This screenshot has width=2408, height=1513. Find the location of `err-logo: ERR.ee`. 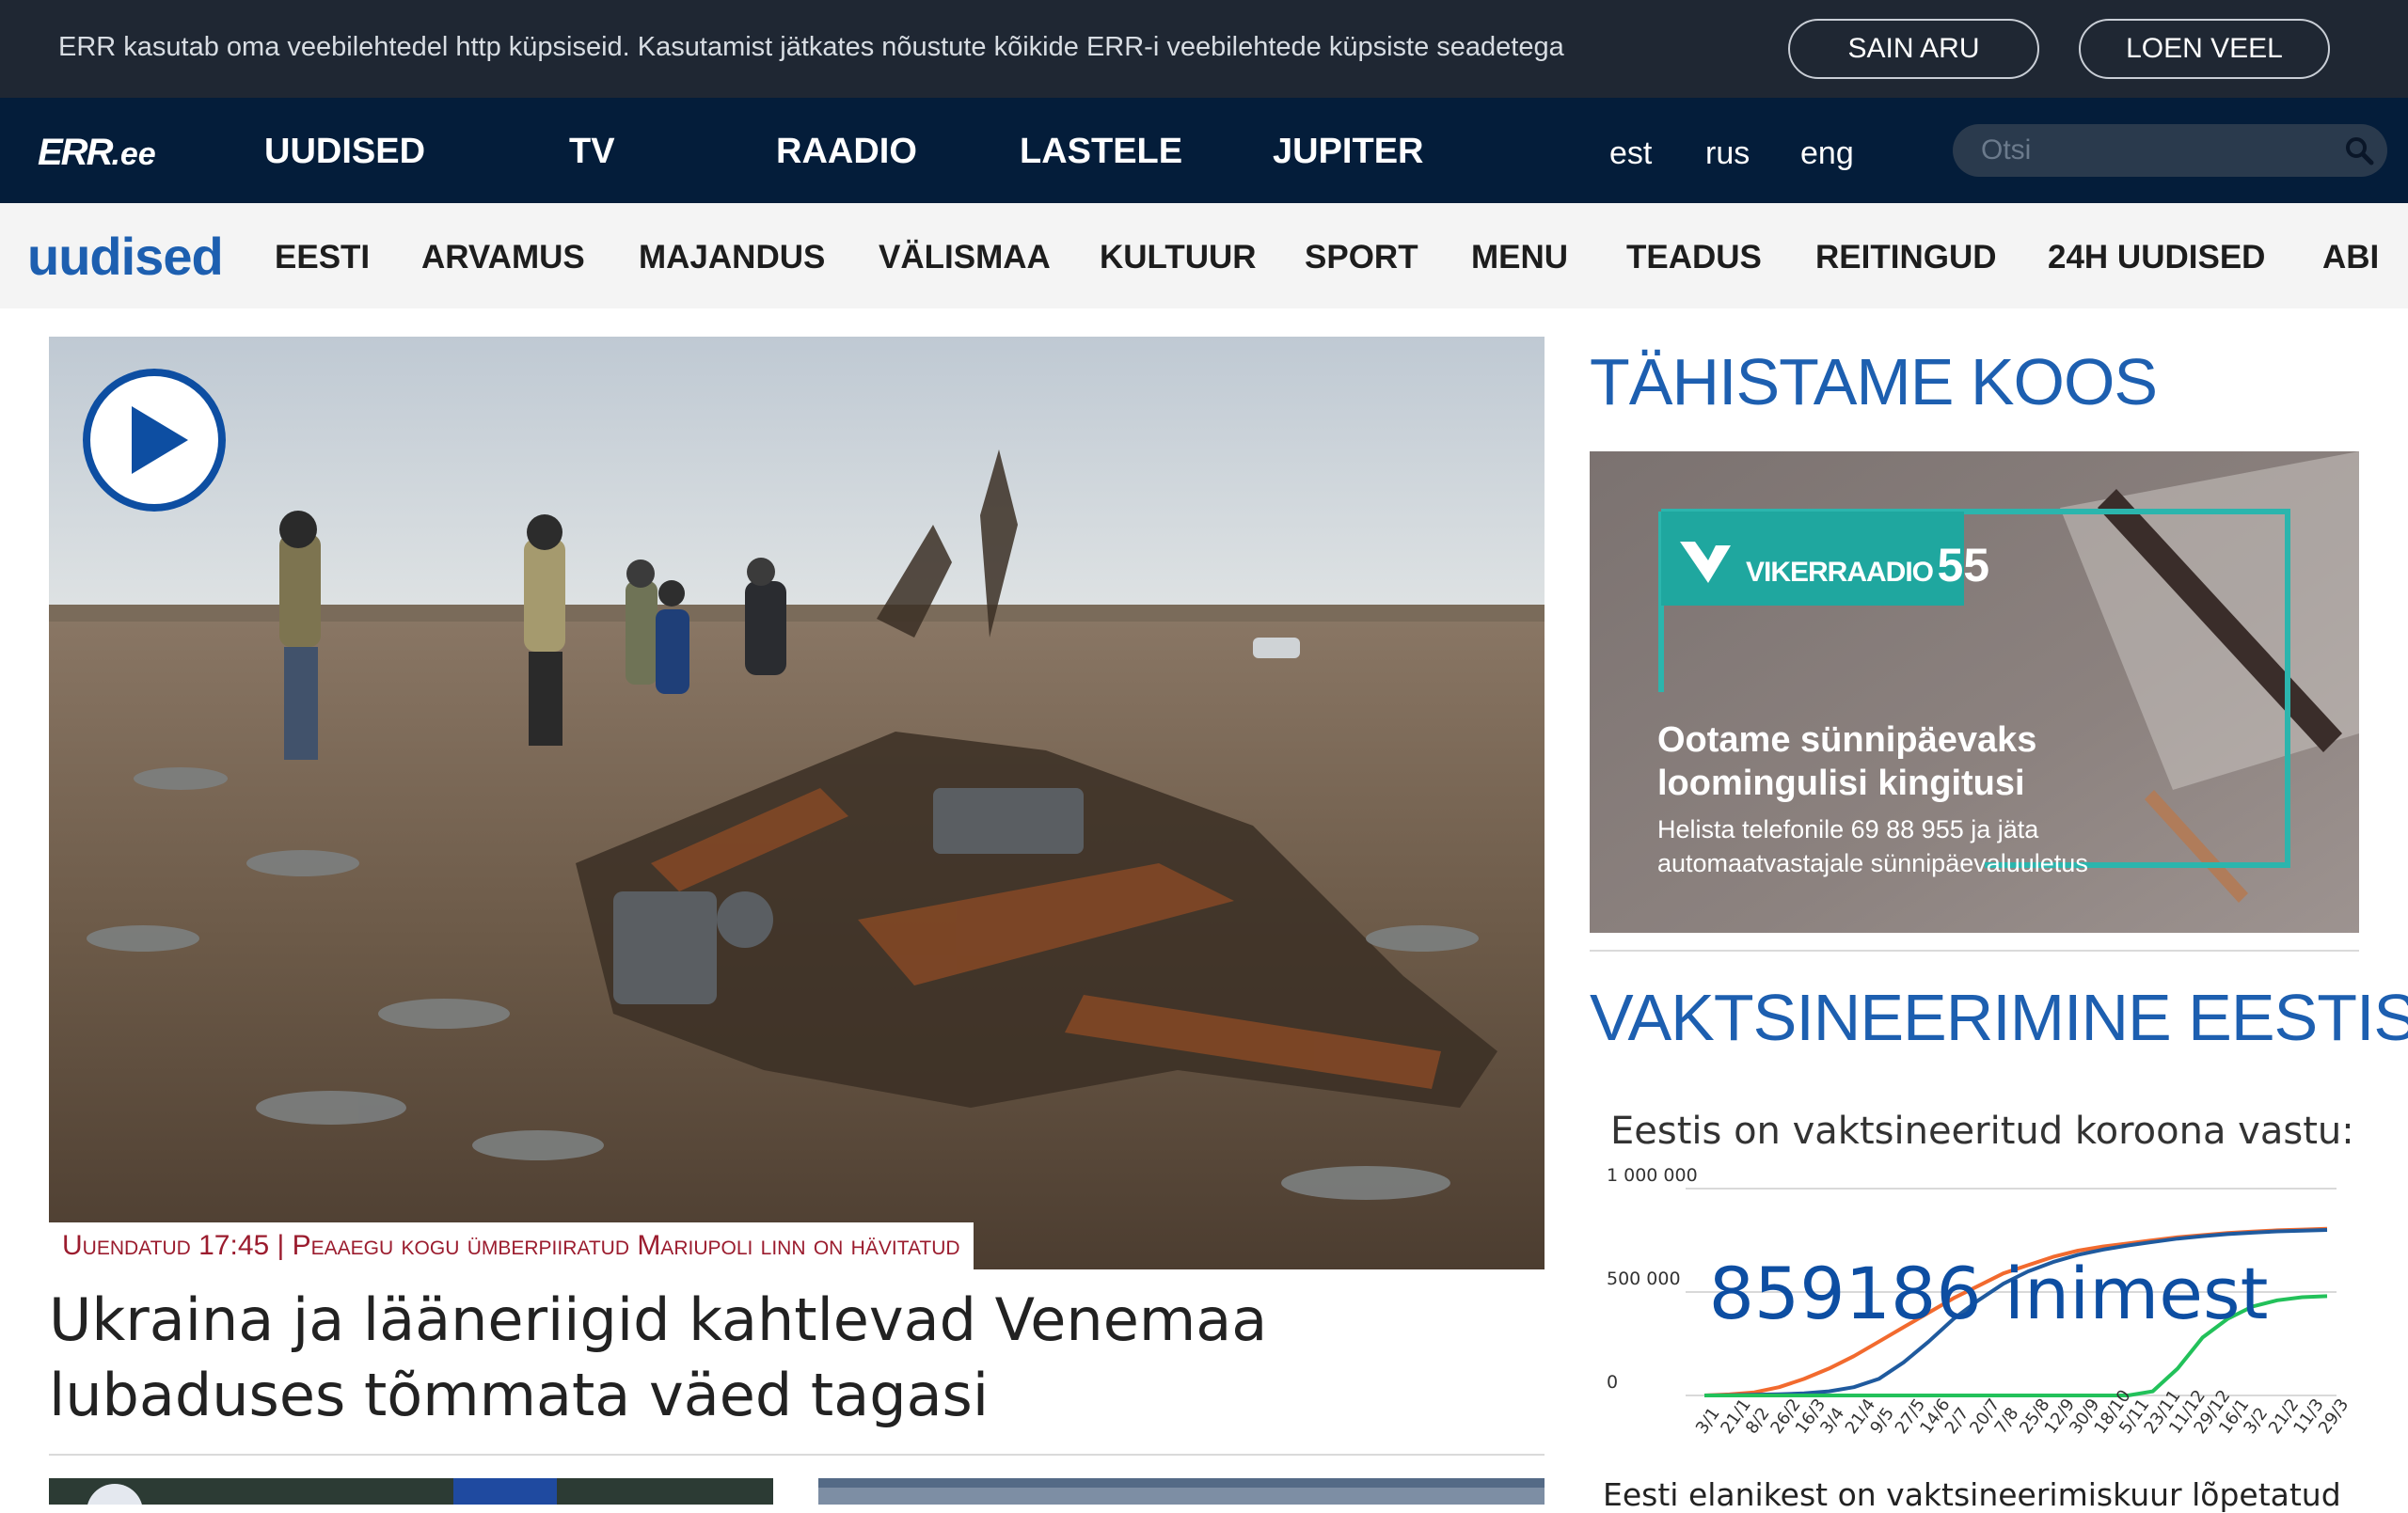

err-logo: ERR.ee is located at coordinates (97, 153).